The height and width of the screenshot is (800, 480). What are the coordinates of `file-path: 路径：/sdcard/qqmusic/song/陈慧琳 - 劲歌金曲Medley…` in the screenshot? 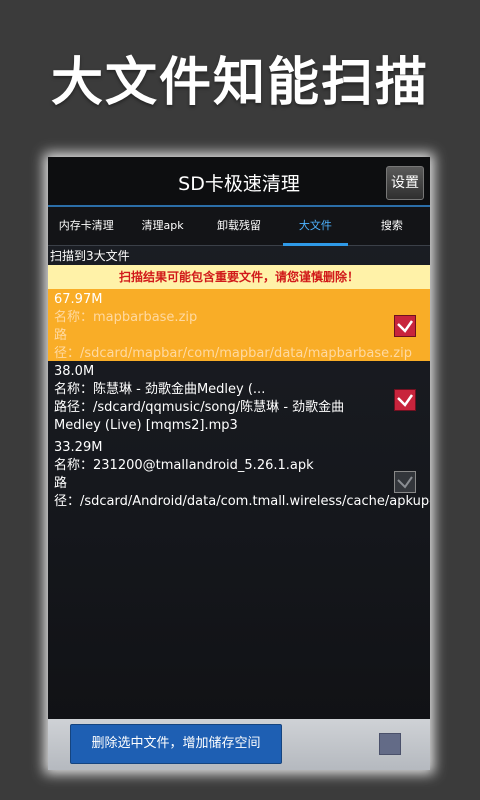 It's located at (199, 416).